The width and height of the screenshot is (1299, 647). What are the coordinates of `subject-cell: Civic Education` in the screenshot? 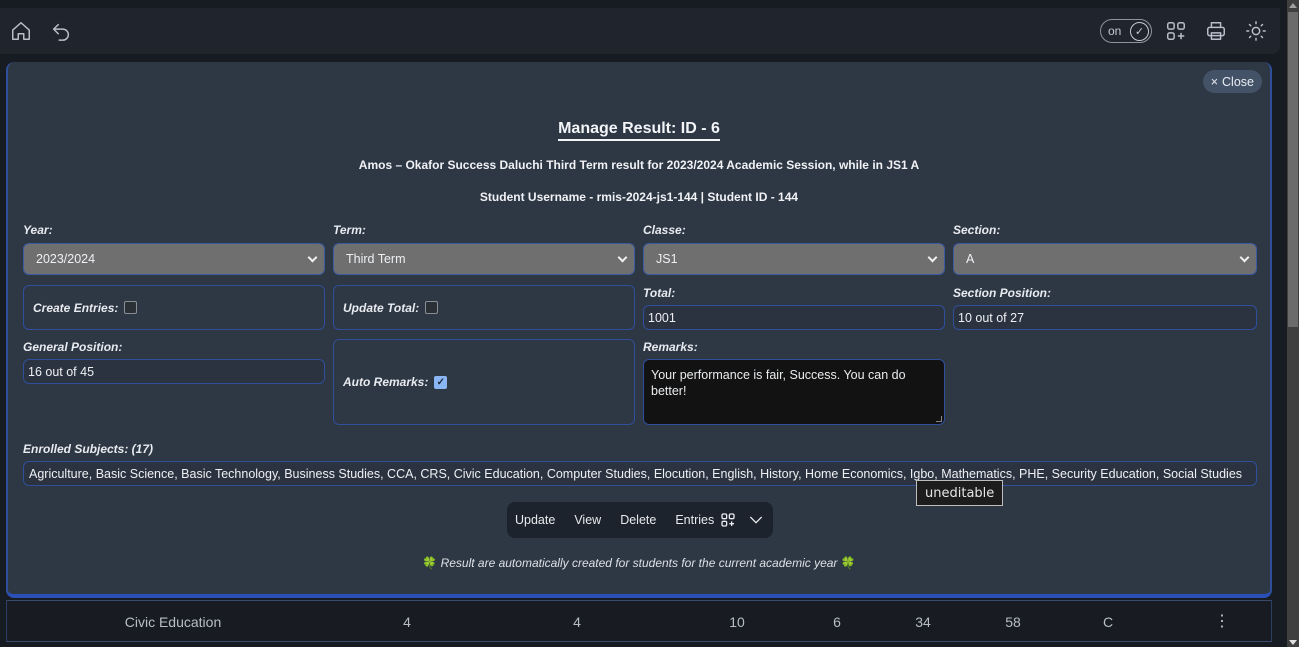 It's located at (173, 622).